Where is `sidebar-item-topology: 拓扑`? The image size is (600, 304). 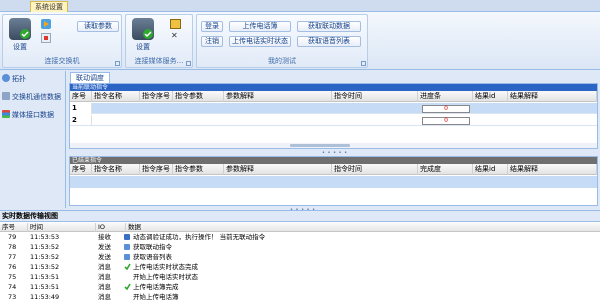 sidebar-item-topology: 拓扑 is located at coordinates (34, 79).